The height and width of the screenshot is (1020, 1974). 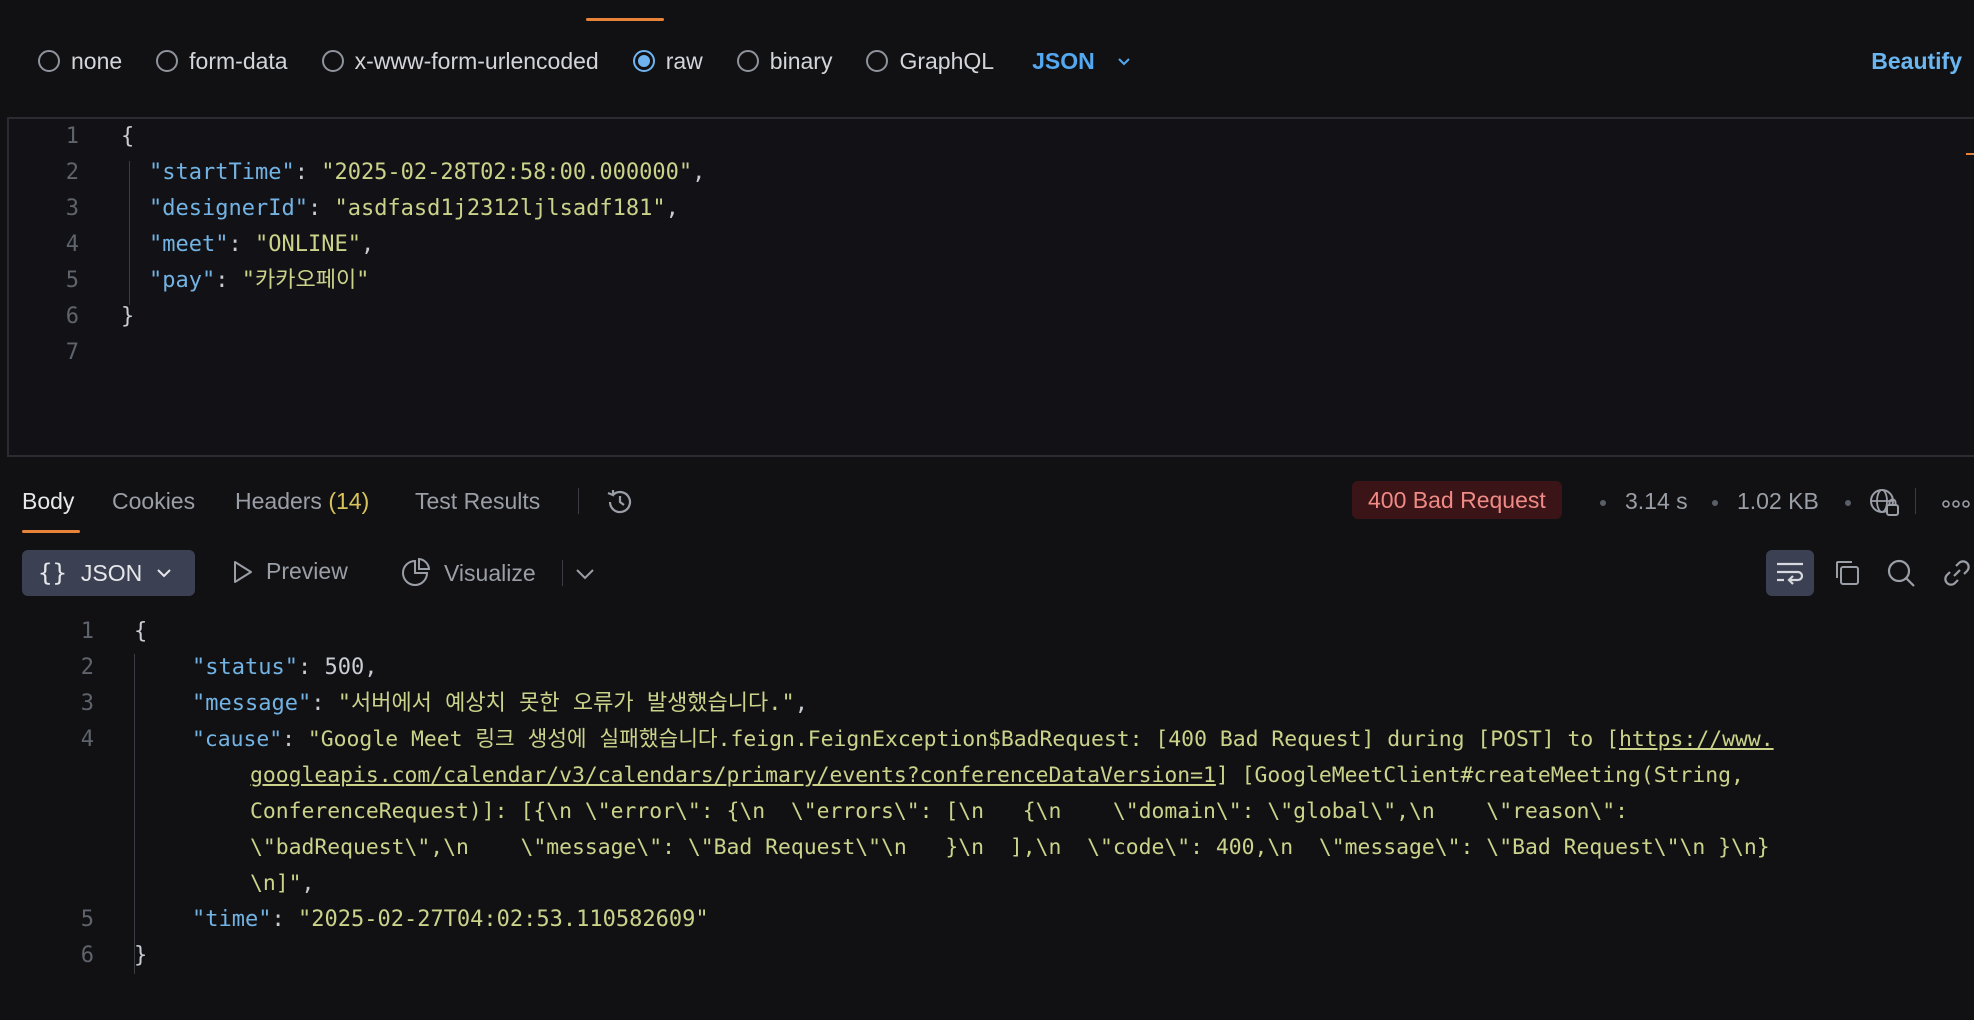 I want to click on play-icon, so click(x=243, y=571).